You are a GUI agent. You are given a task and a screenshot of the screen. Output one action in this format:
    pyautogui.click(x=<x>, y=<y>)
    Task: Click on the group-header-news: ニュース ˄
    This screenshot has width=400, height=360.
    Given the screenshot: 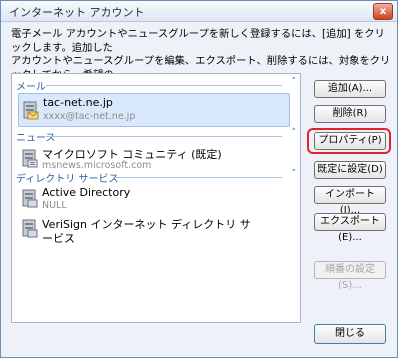 What is the action you would take?
    pyautogui.click(x=156, y=136)
    